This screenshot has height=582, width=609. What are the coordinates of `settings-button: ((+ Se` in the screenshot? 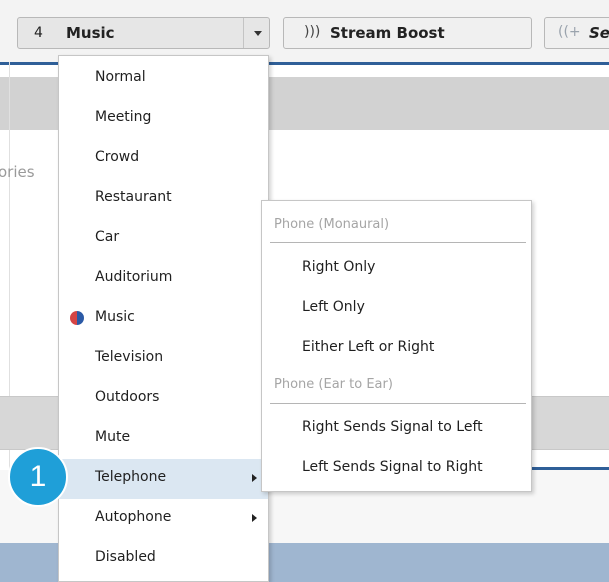 It's located at (576, 33).